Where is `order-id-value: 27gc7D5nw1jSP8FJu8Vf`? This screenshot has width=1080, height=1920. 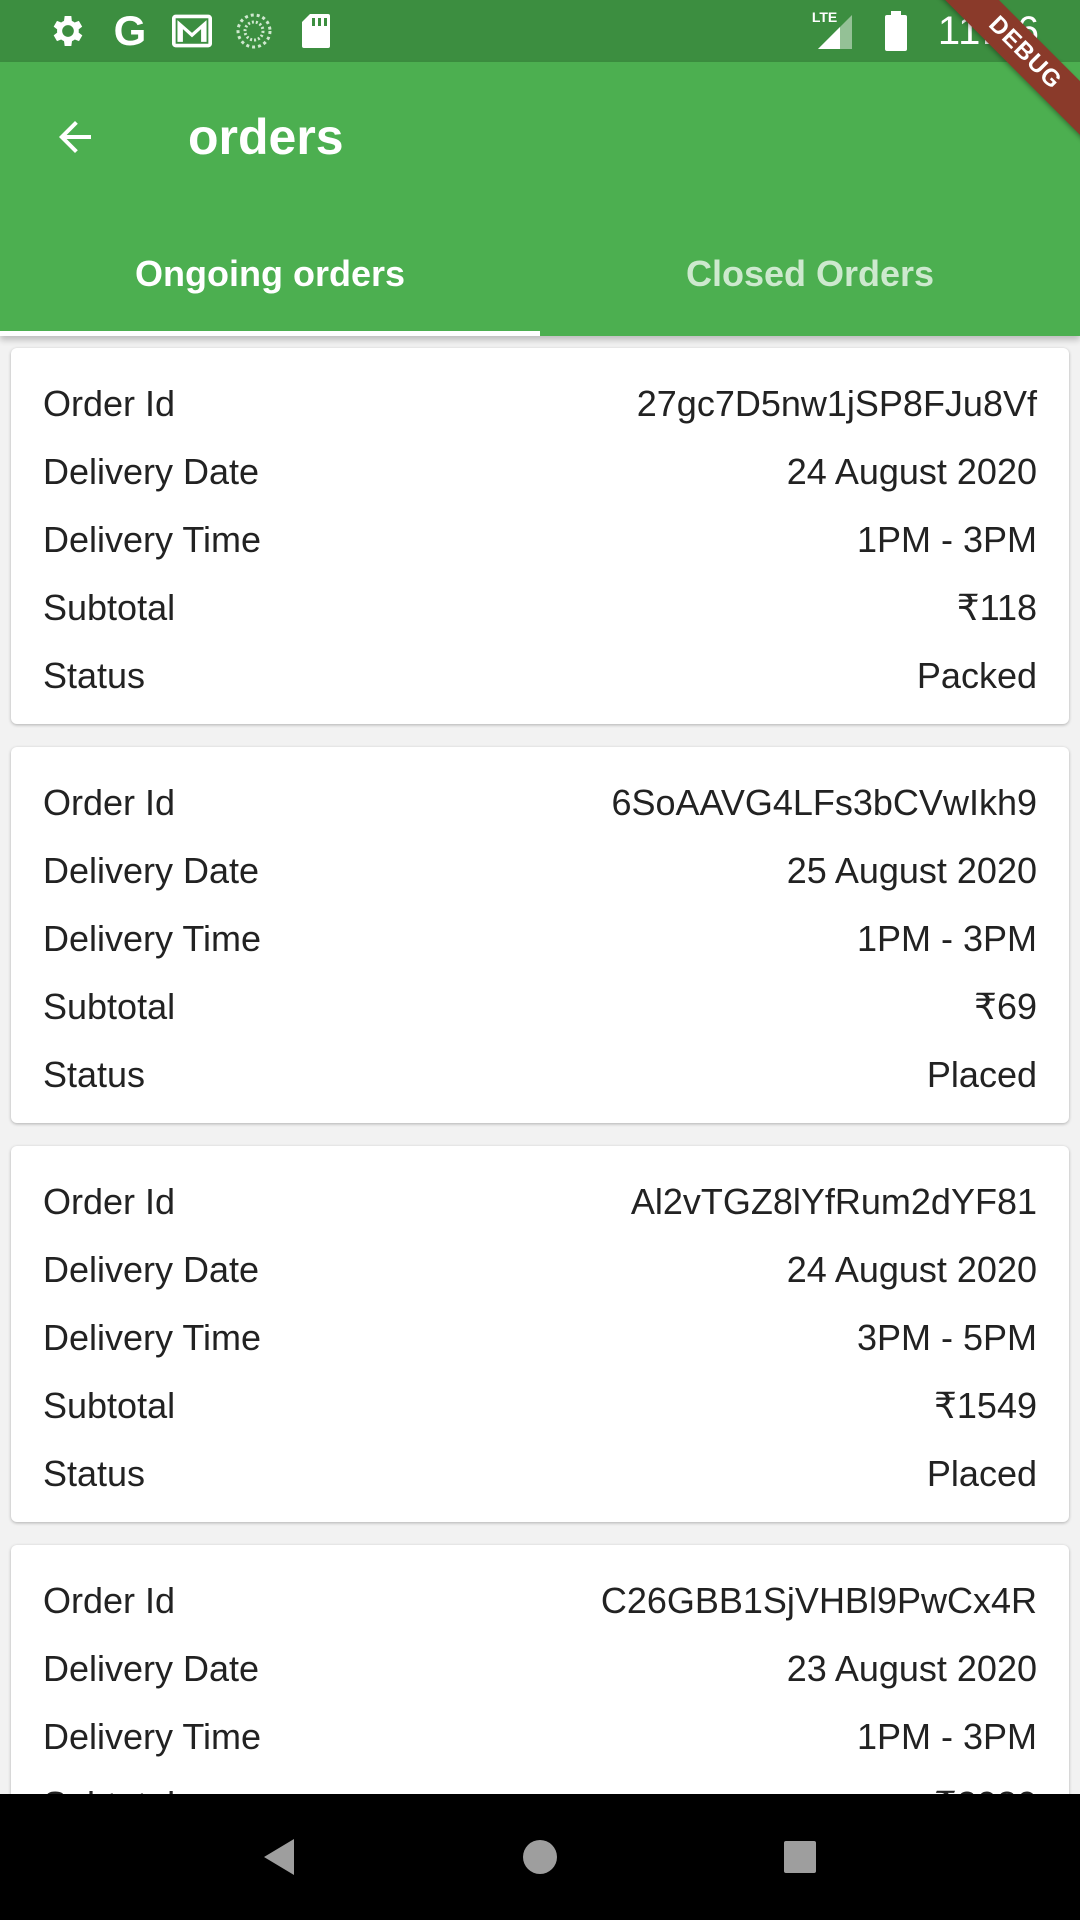
order-id-value: 27gc7D5nw1jSP8FJu8Vf is located at coordinates (836, 403).